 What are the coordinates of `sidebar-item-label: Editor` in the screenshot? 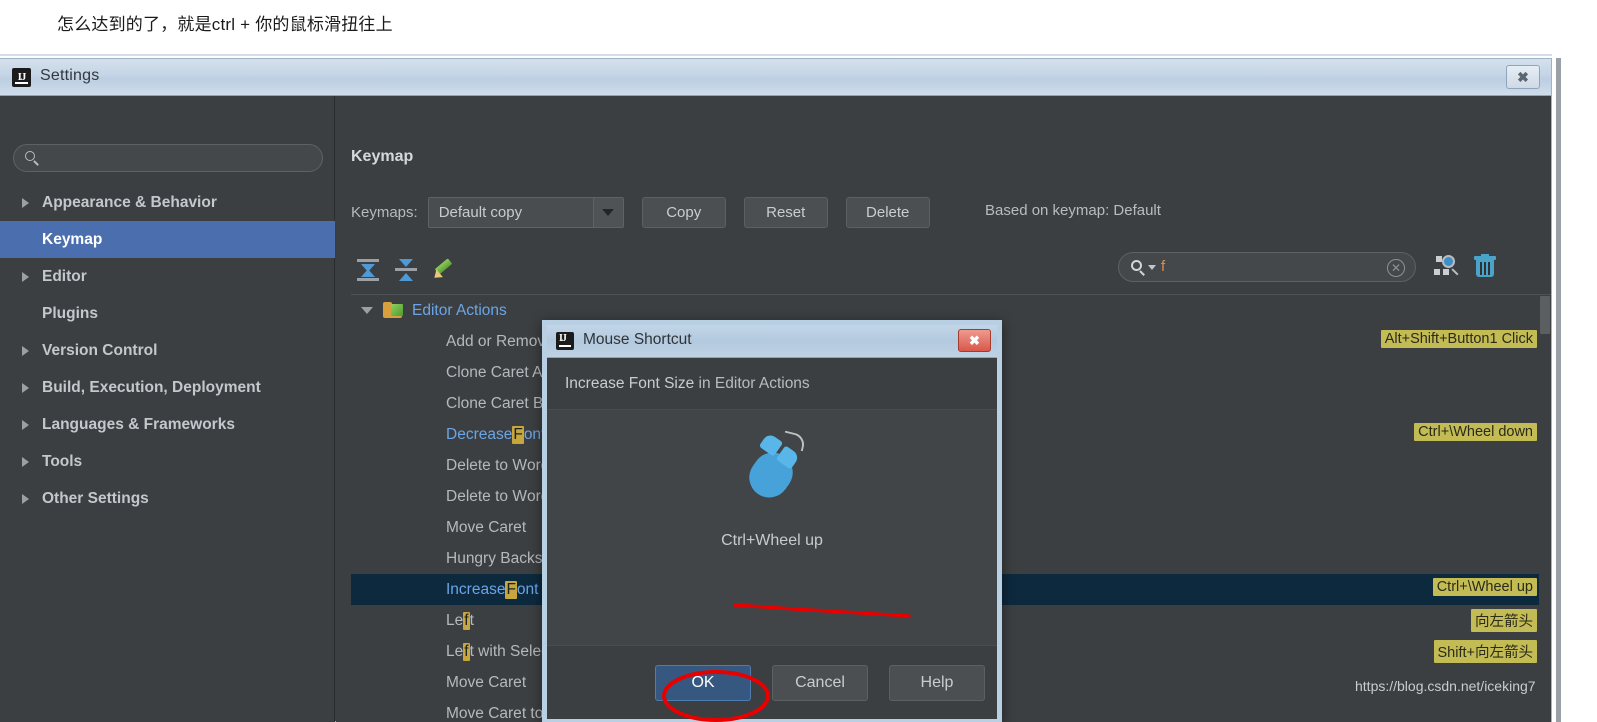 It's located at (64, 276).